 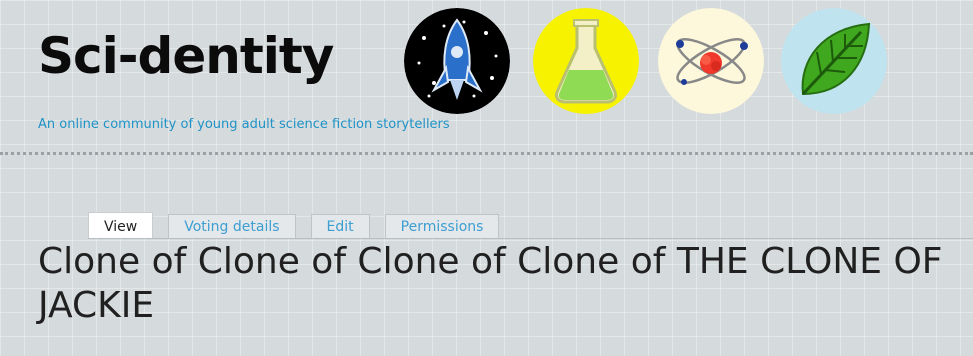 What do you see at coordinates (442, 226) in the screenshot?
I see `tab-permissions: Permissions` at bounding box center [442, 226].